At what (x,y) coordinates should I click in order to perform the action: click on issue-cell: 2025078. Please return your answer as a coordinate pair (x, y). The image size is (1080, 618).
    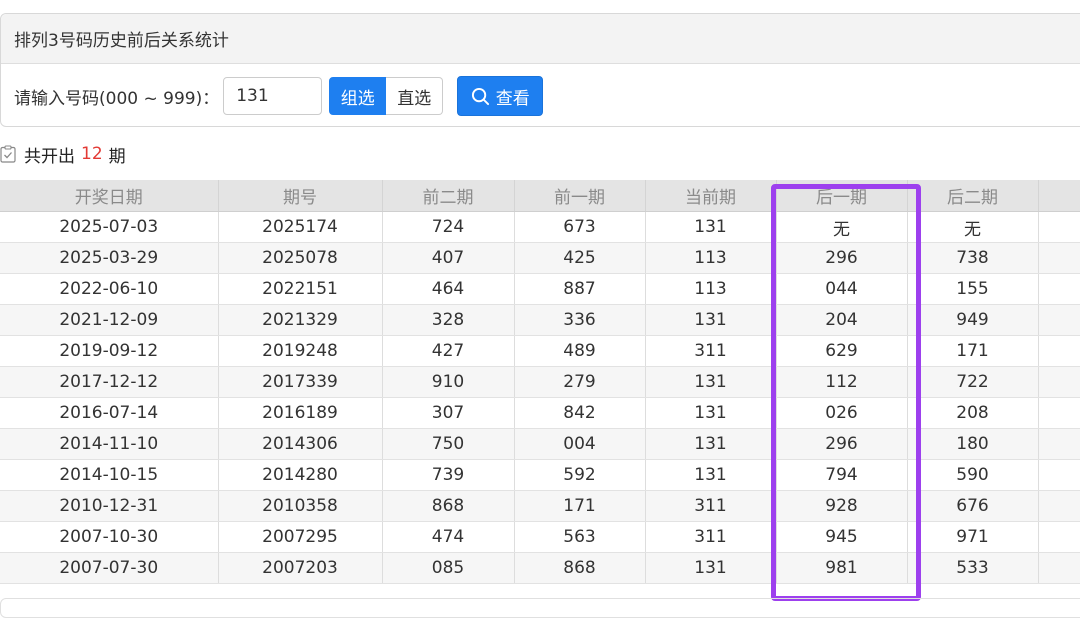
    Looking at the image, I should click on (300, 258).